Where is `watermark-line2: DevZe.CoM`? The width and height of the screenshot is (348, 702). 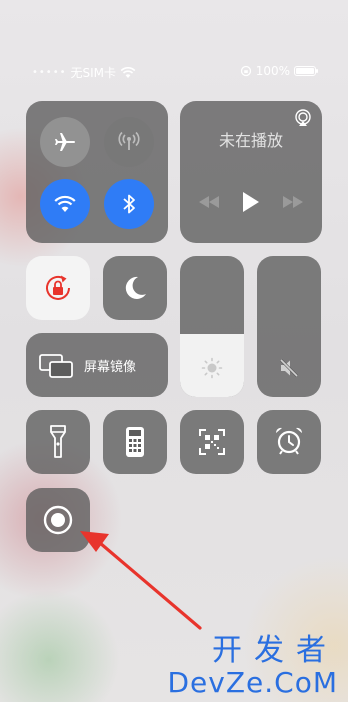
watermark-line2: DevZe.CoM is located at coordinates (252, 682).